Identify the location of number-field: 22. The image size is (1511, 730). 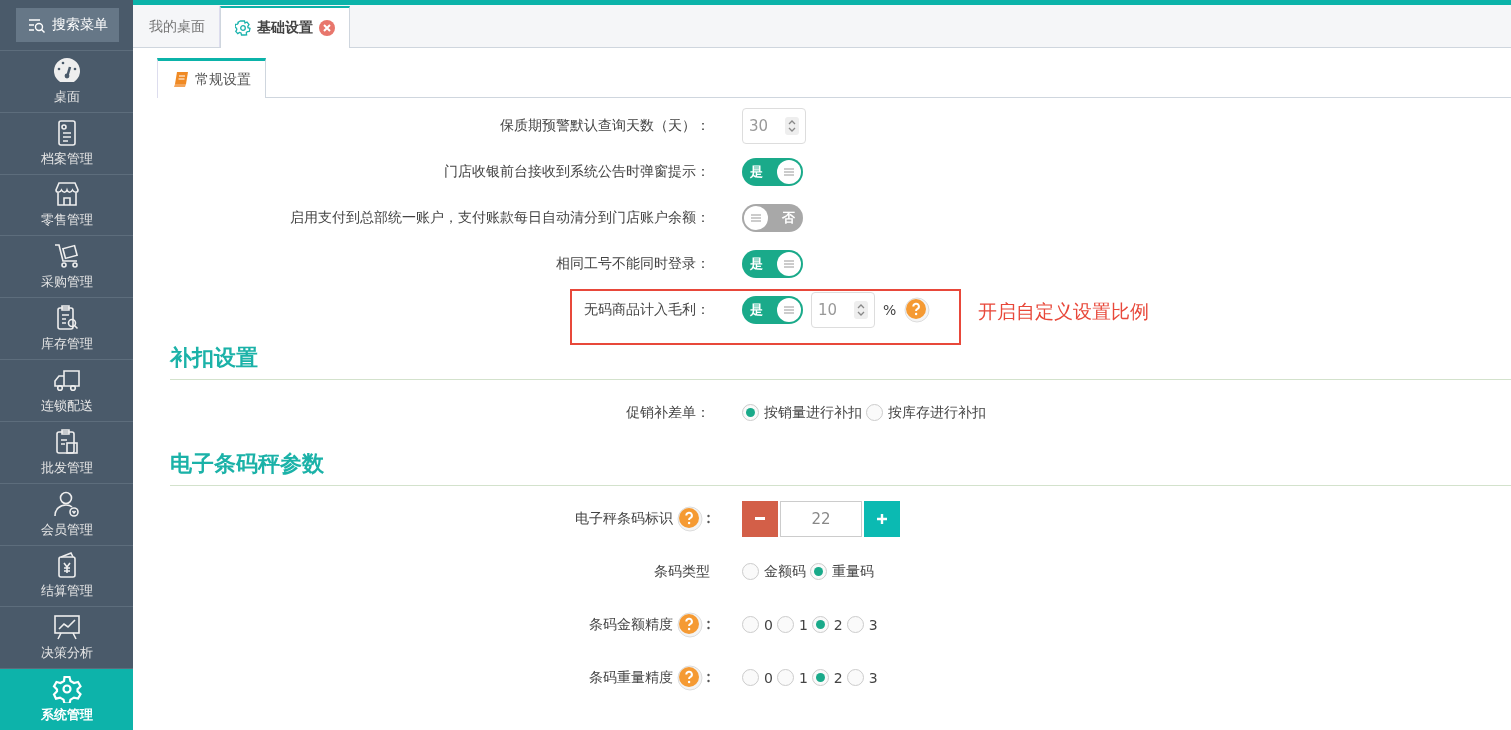
(821, 518).